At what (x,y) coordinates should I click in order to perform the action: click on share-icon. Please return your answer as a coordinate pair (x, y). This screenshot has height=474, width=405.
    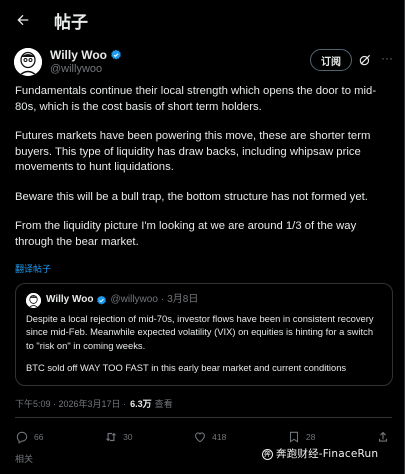
    Looking at the image, I should click on (383, 436).